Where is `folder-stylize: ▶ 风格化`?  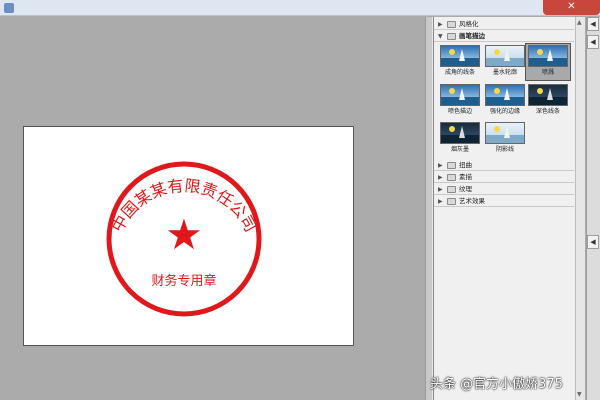
folder-stylize: ▶ 风格化 is located at coordinates (504, 24).